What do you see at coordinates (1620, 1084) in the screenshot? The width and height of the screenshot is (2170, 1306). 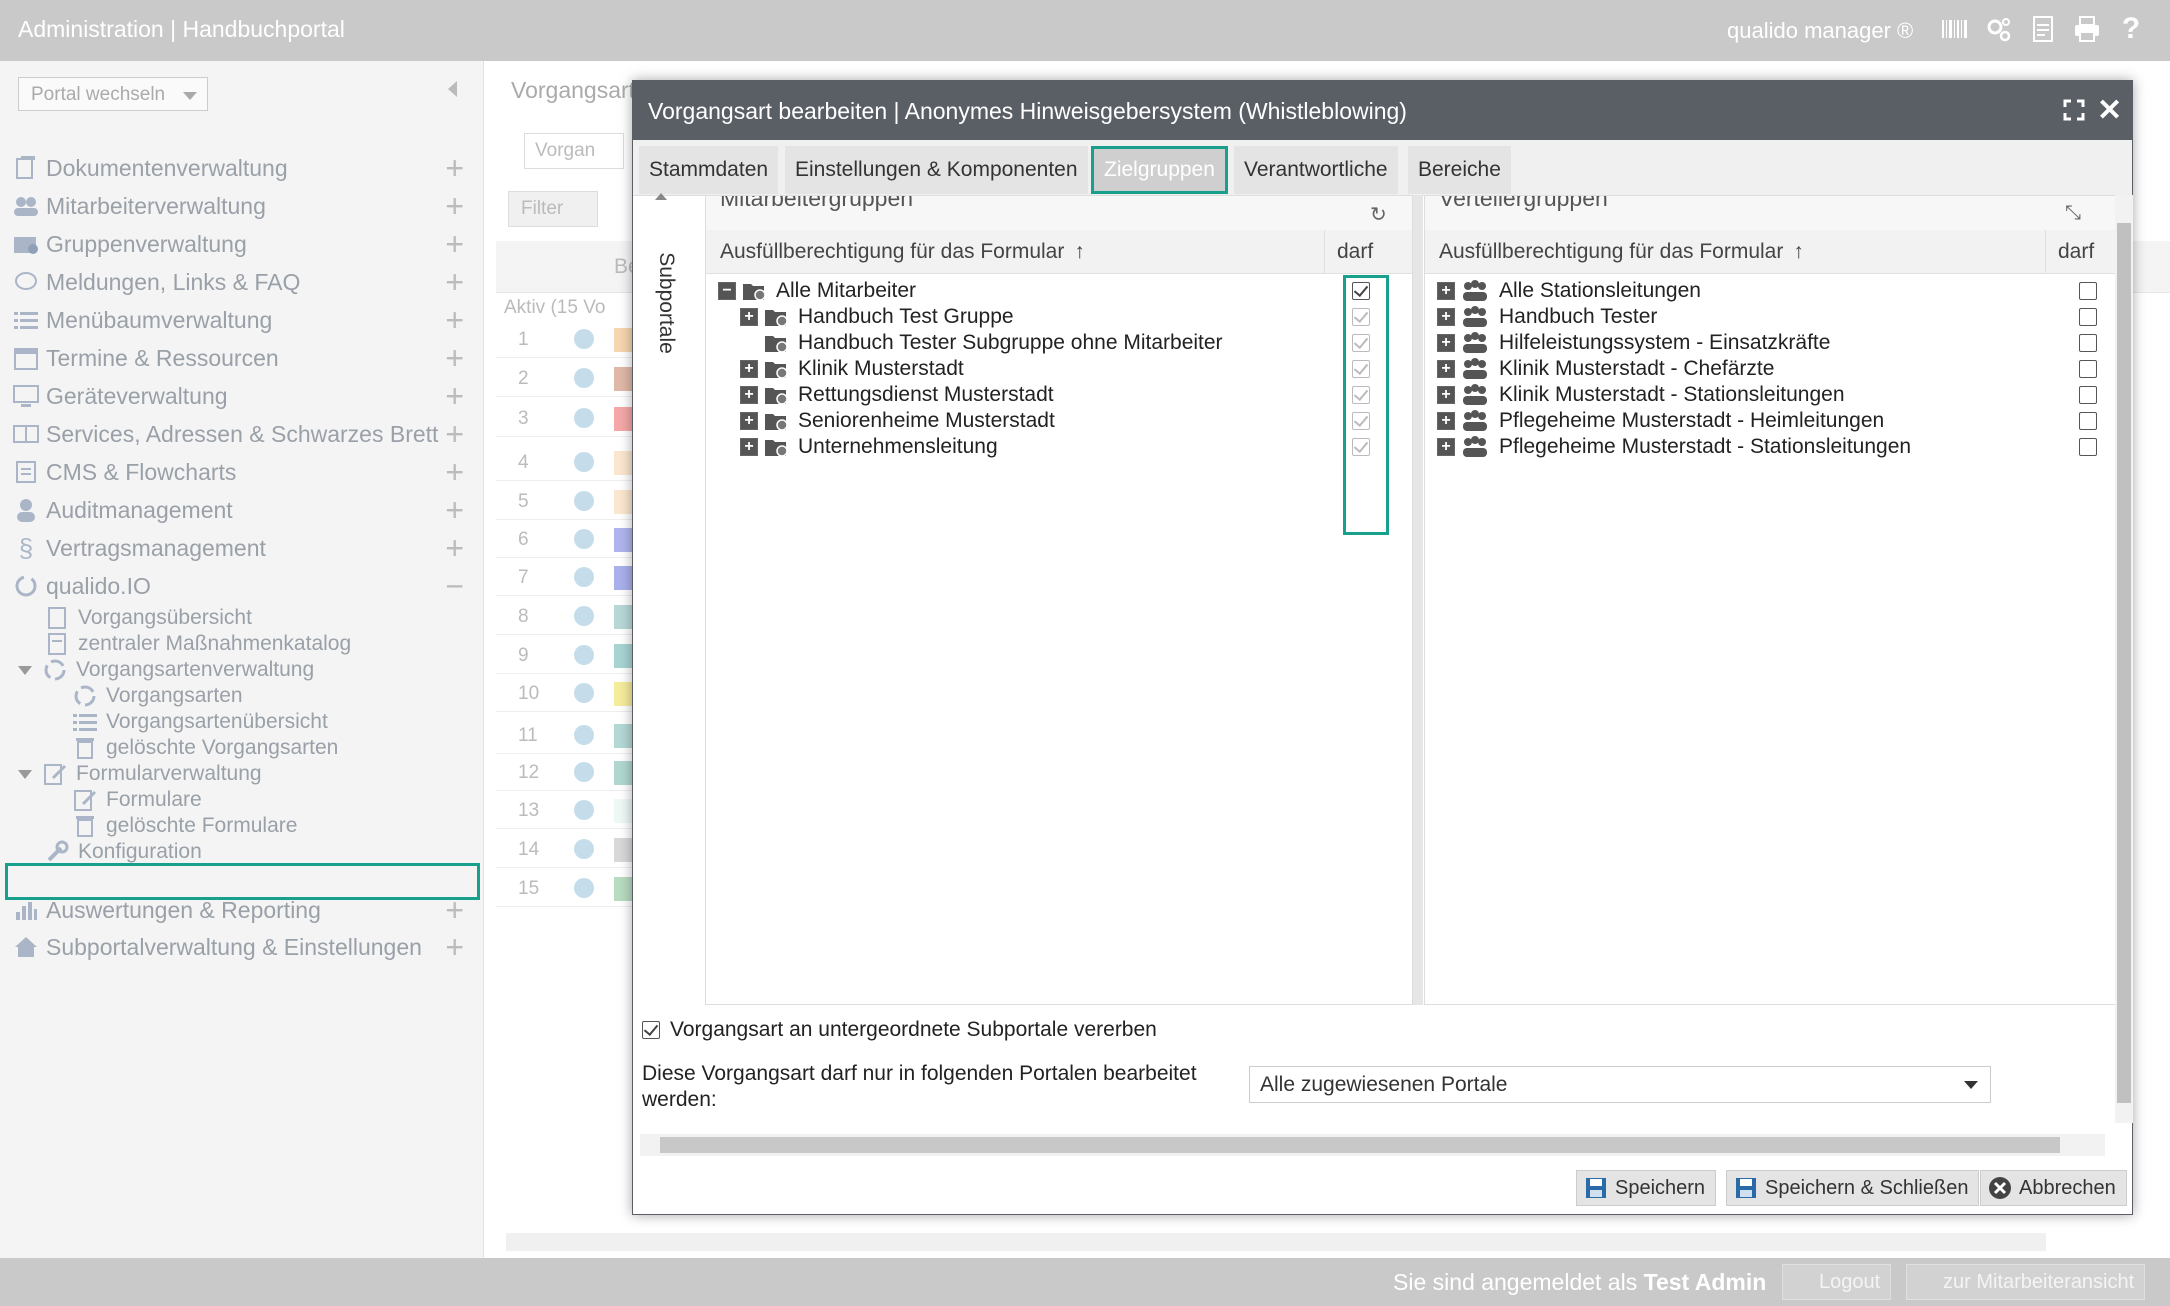 I see `portal-restriction-select: Alle zugewiesenen Portale` at bounding box center [1620, 1084].